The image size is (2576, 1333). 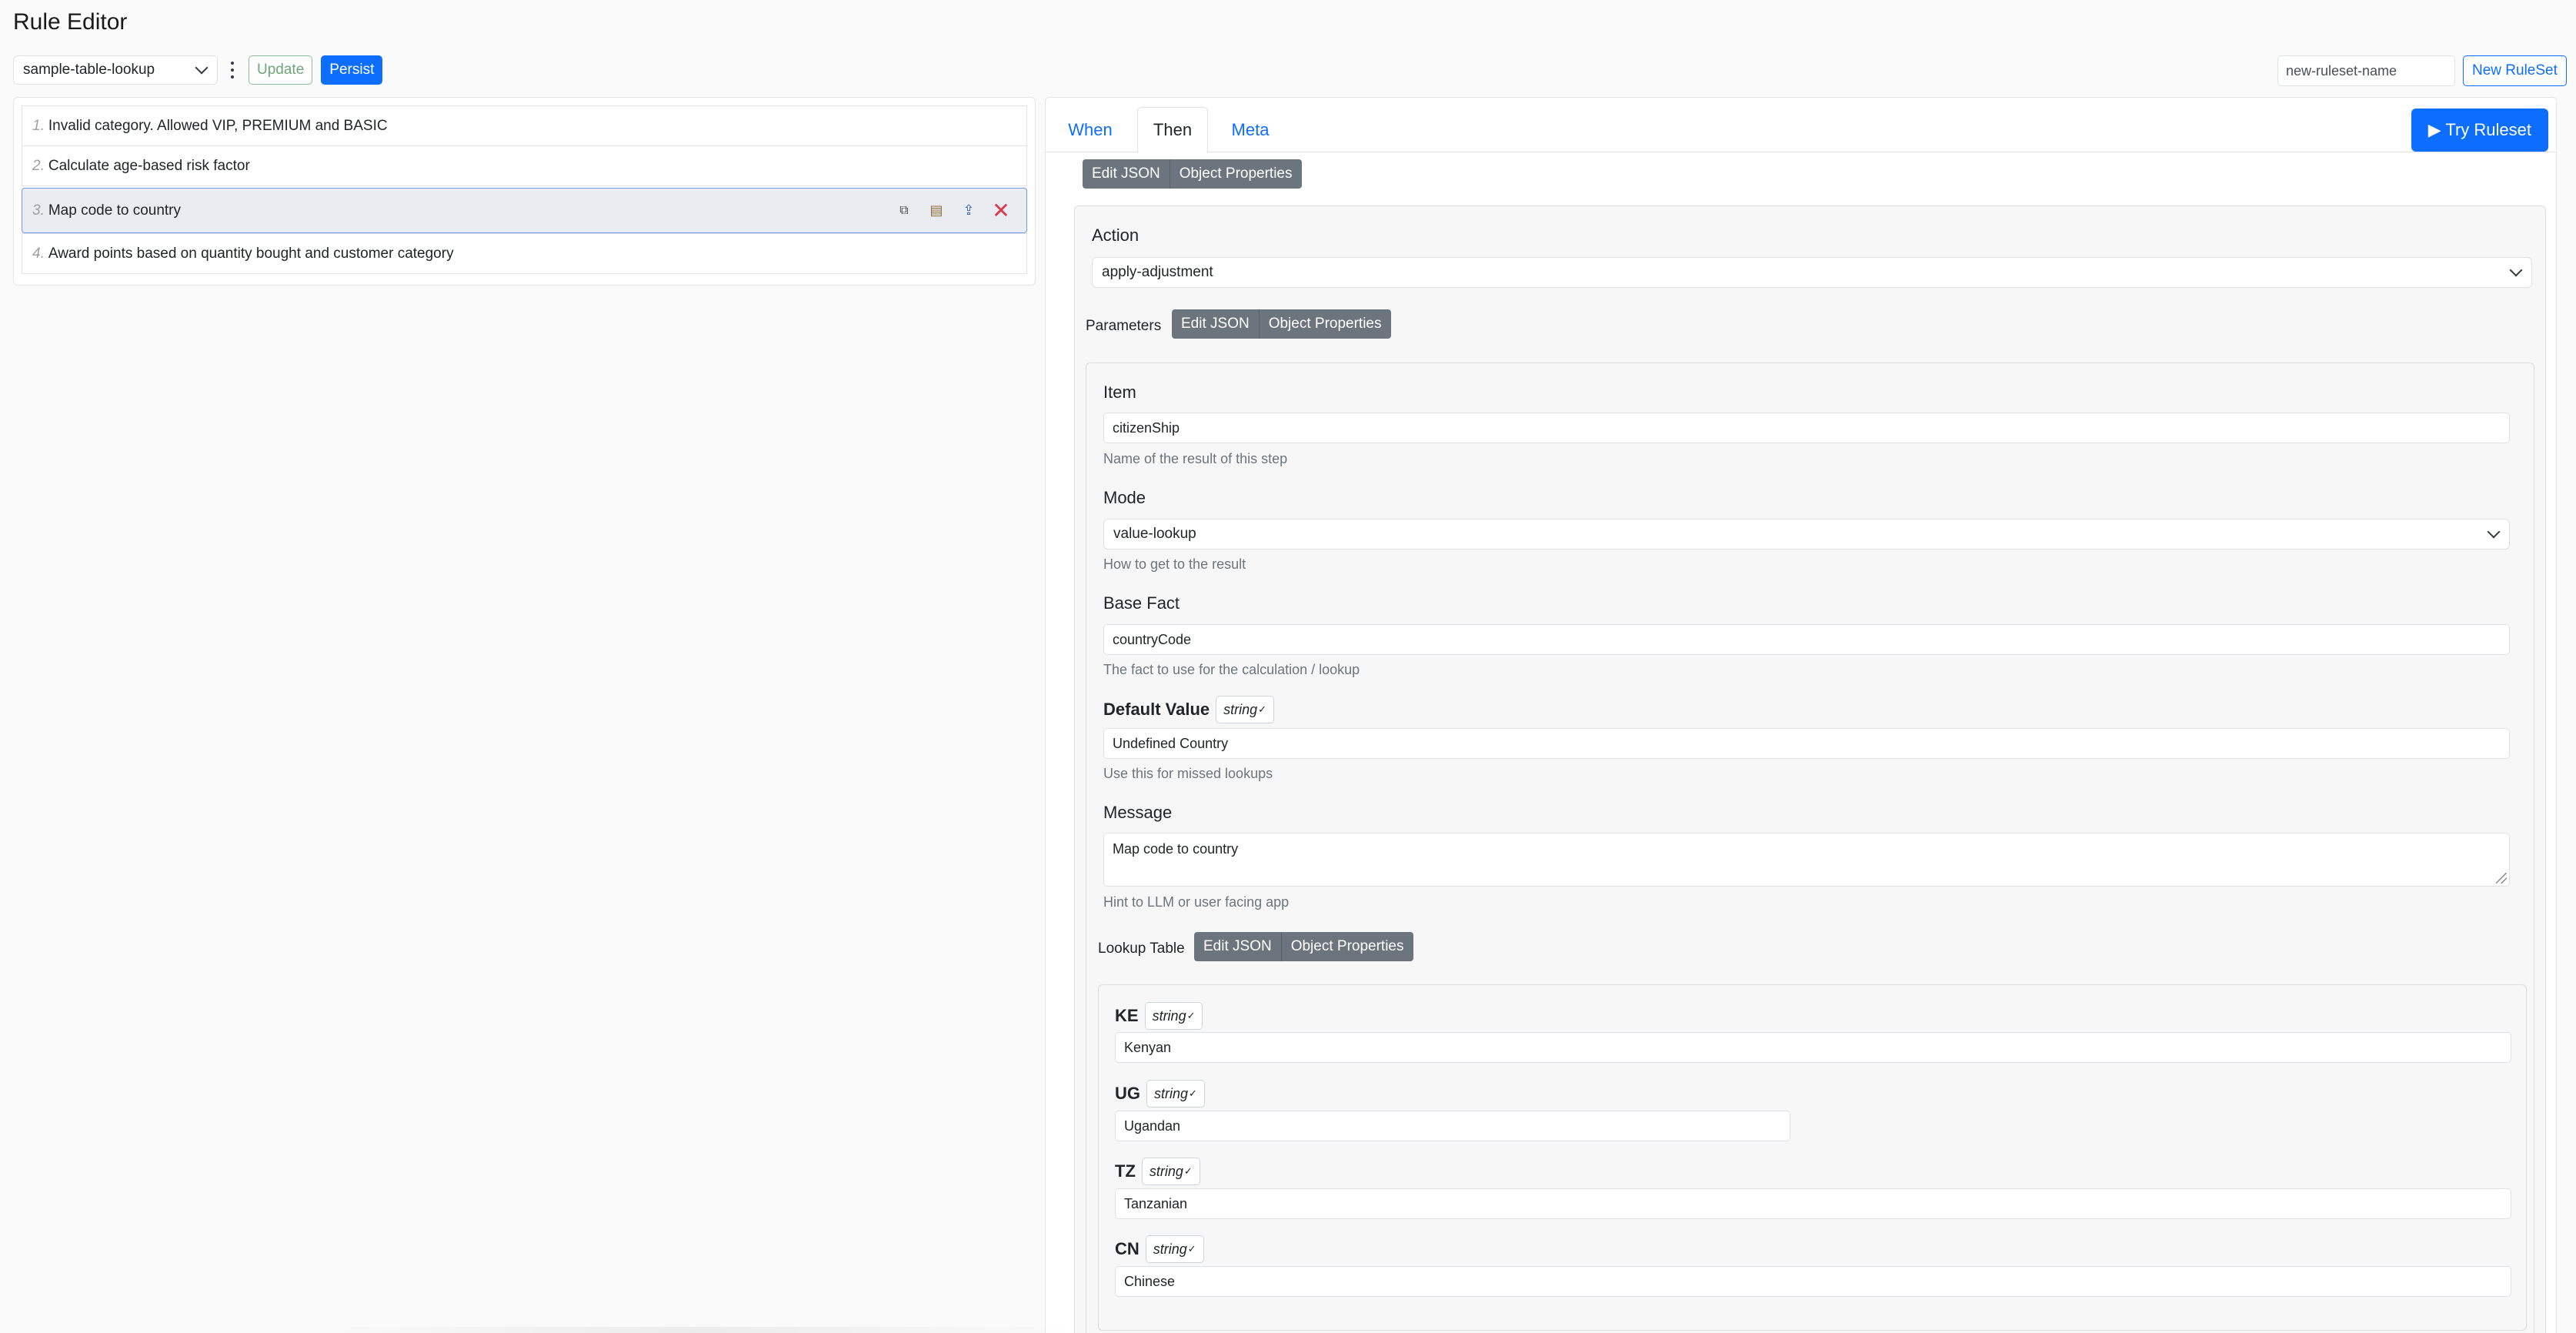 I want to click on rule-item-2: 2. Calculate age-based risk factor, so click(x=524, y=165).